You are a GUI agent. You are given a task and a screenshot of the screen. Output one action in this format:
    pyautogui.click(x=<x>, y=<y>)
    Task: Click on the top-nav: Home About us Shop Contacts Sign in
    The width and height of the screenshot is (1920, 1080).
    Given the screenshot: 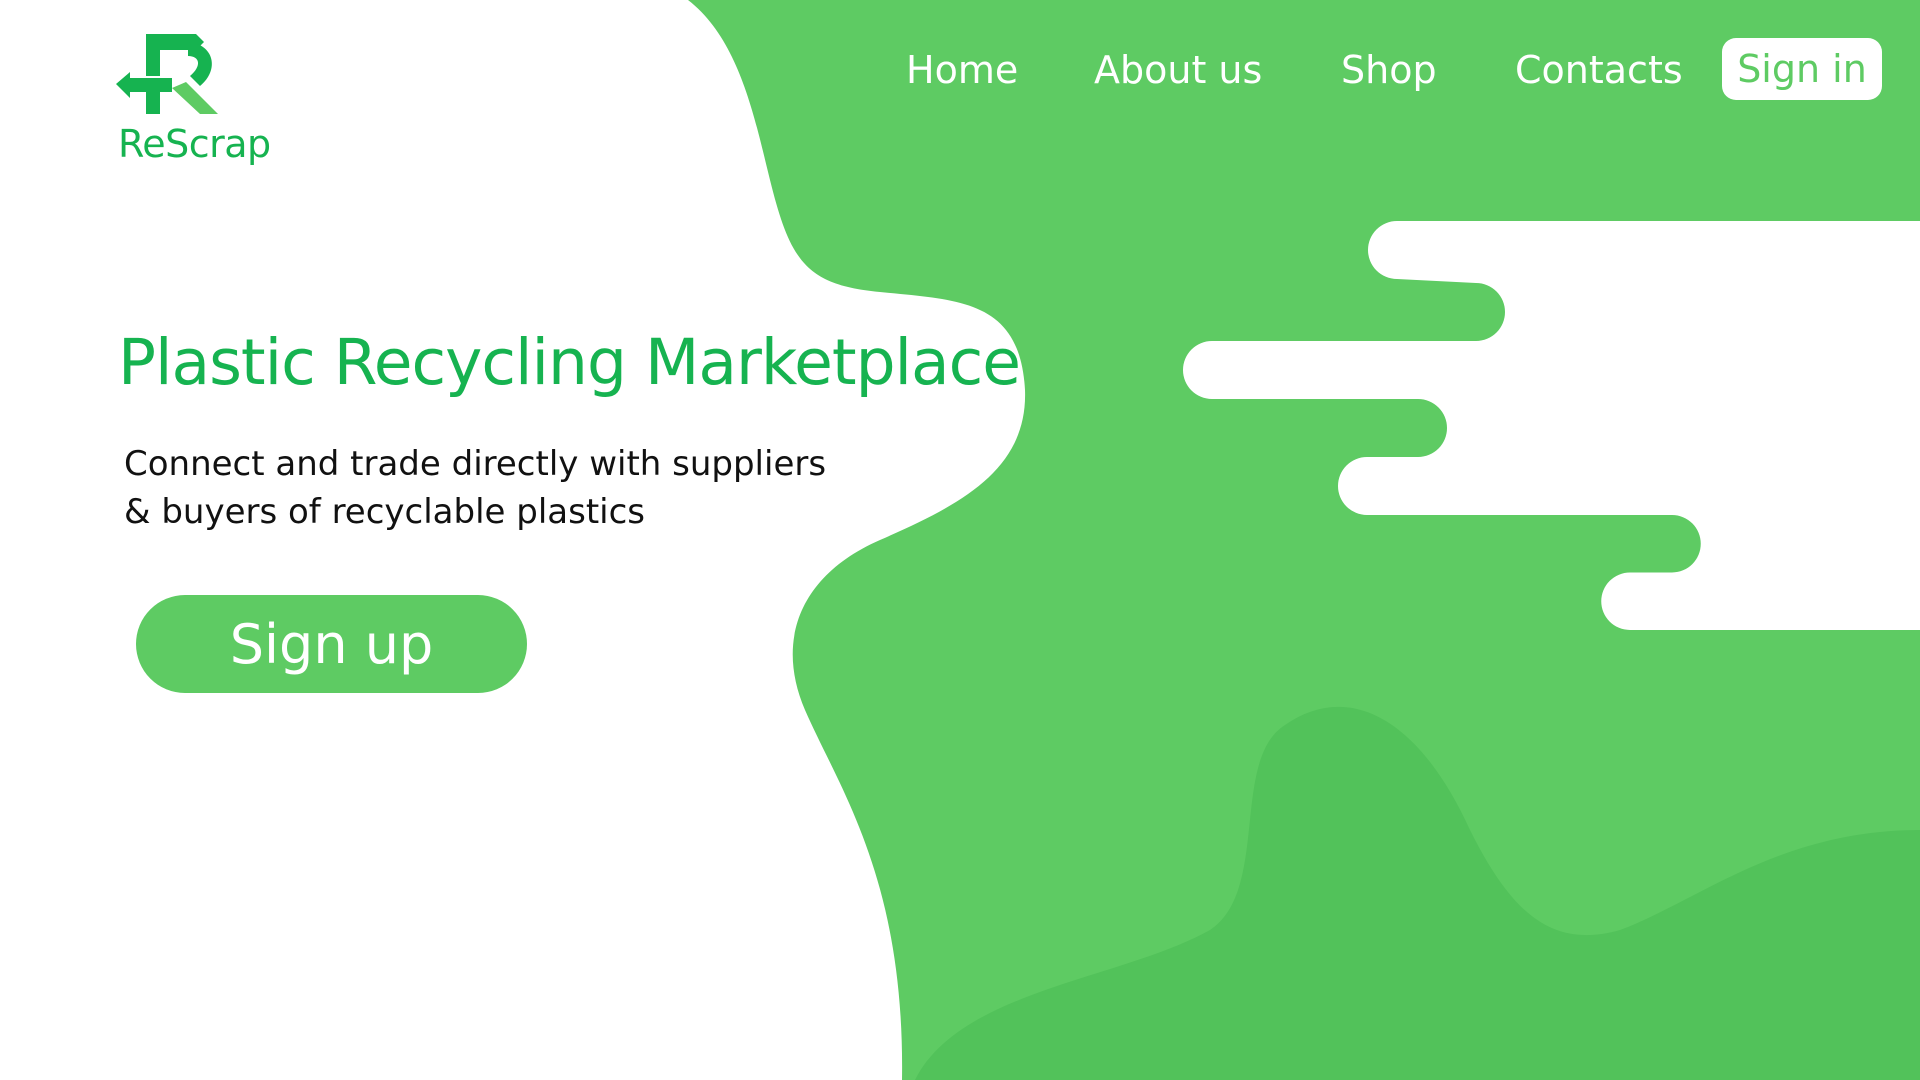 What is the action you would take?
    pyautogui.click(x=960, y=70)
    